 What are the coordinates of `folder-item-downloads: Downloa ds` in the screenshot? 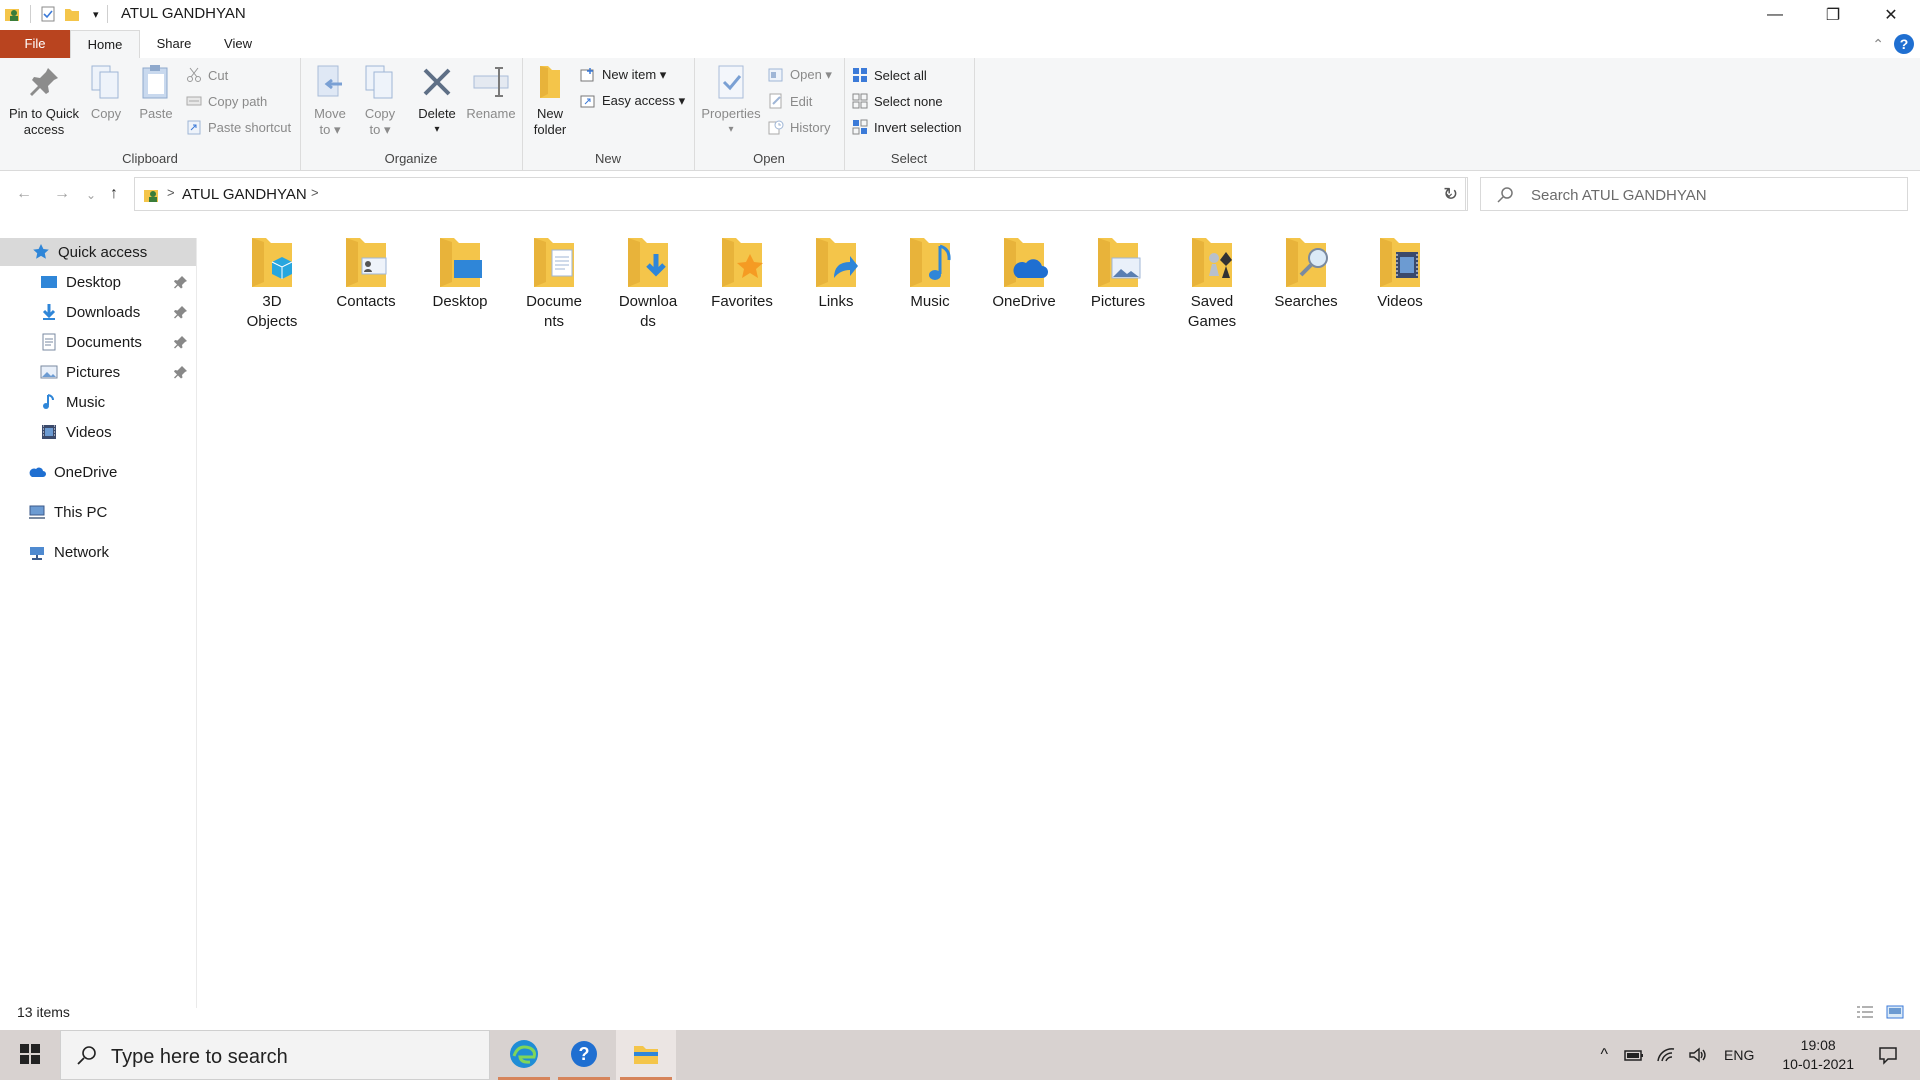 It's located at (648, 282).